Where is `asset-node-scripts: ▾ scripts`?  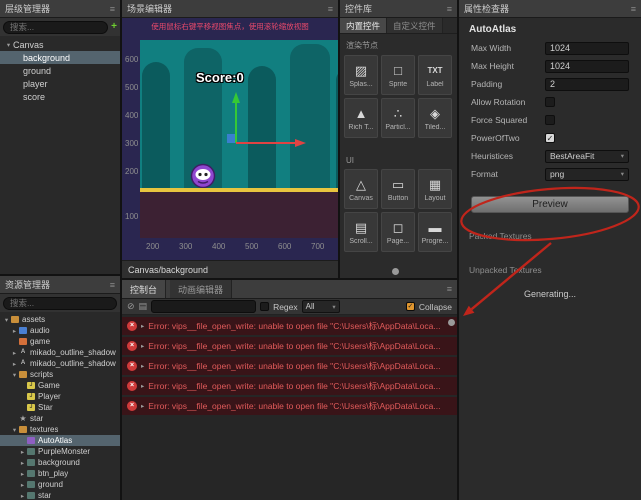
asset-node-scripts: ▾ scripts is located at coordinates (60, 374).